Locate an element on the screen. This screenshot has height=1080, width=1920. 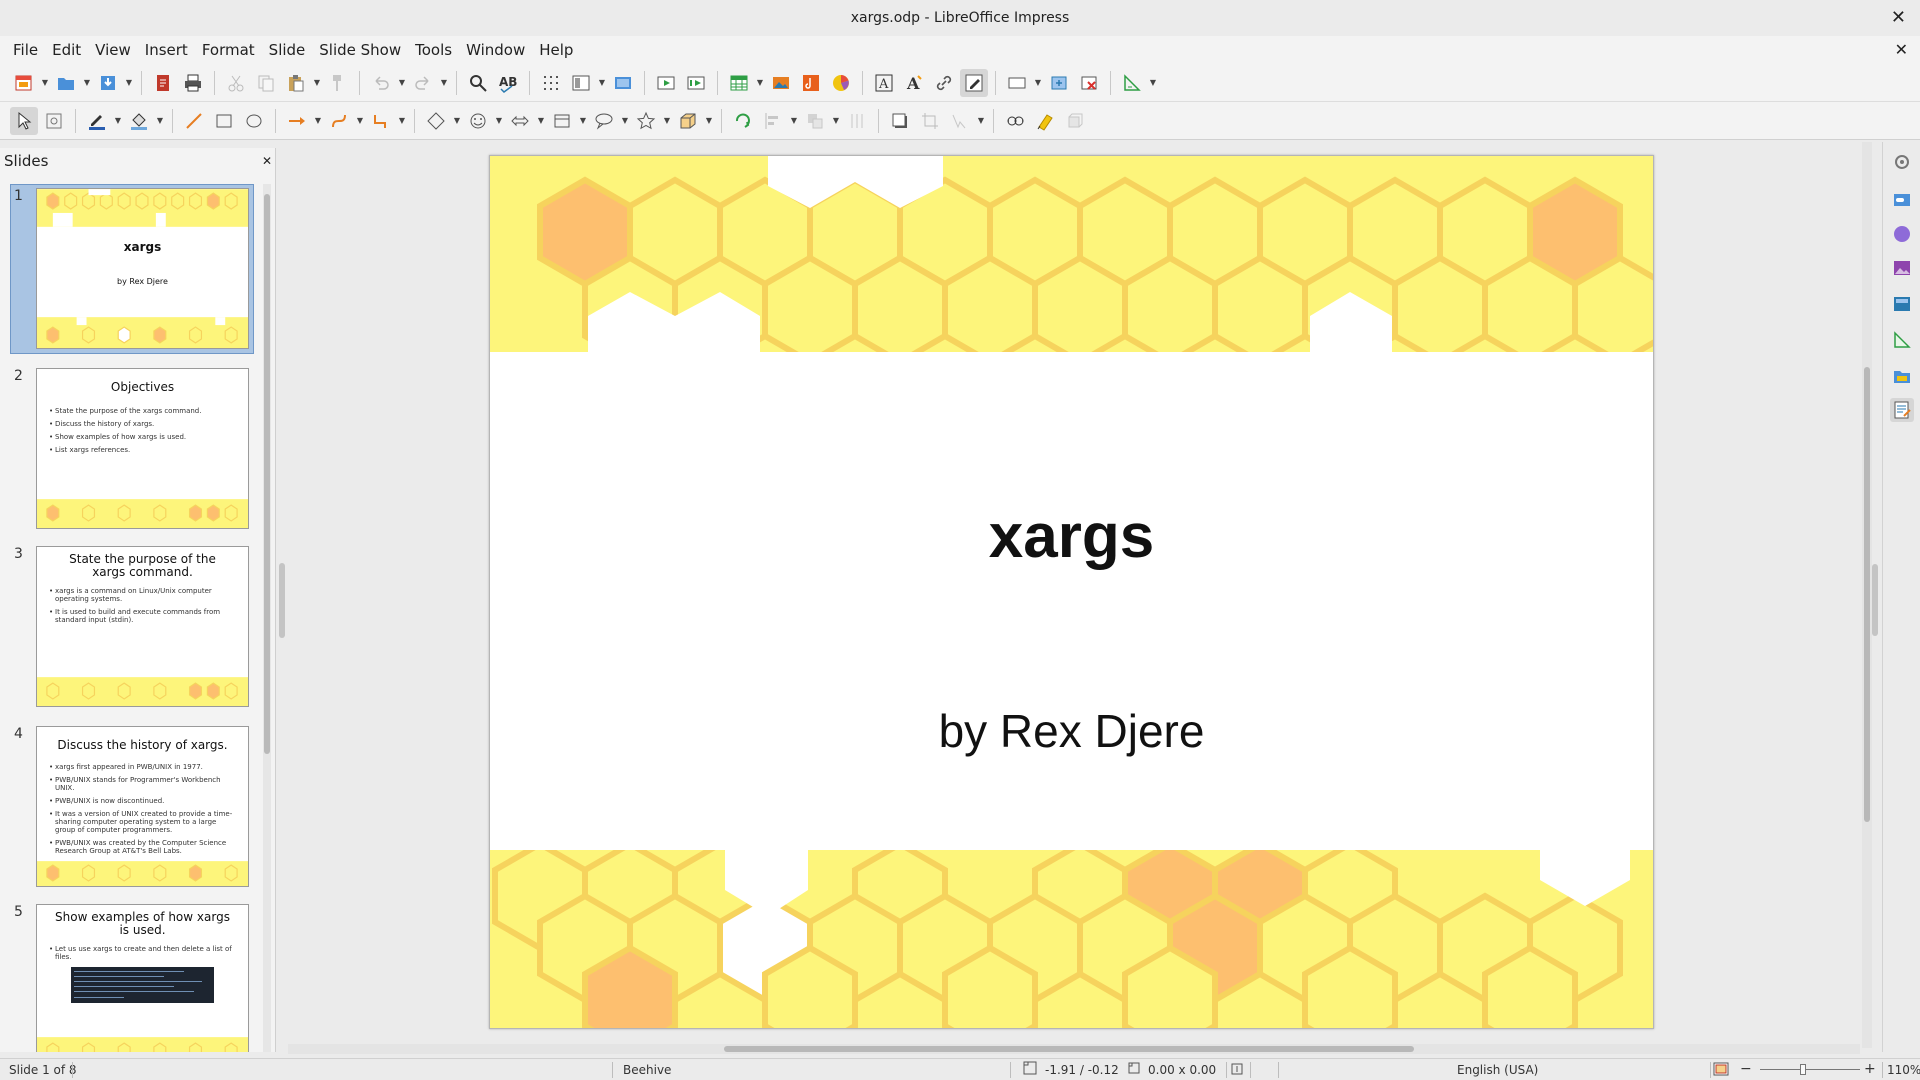
splitter-grip is located at coordinates (282, 600).